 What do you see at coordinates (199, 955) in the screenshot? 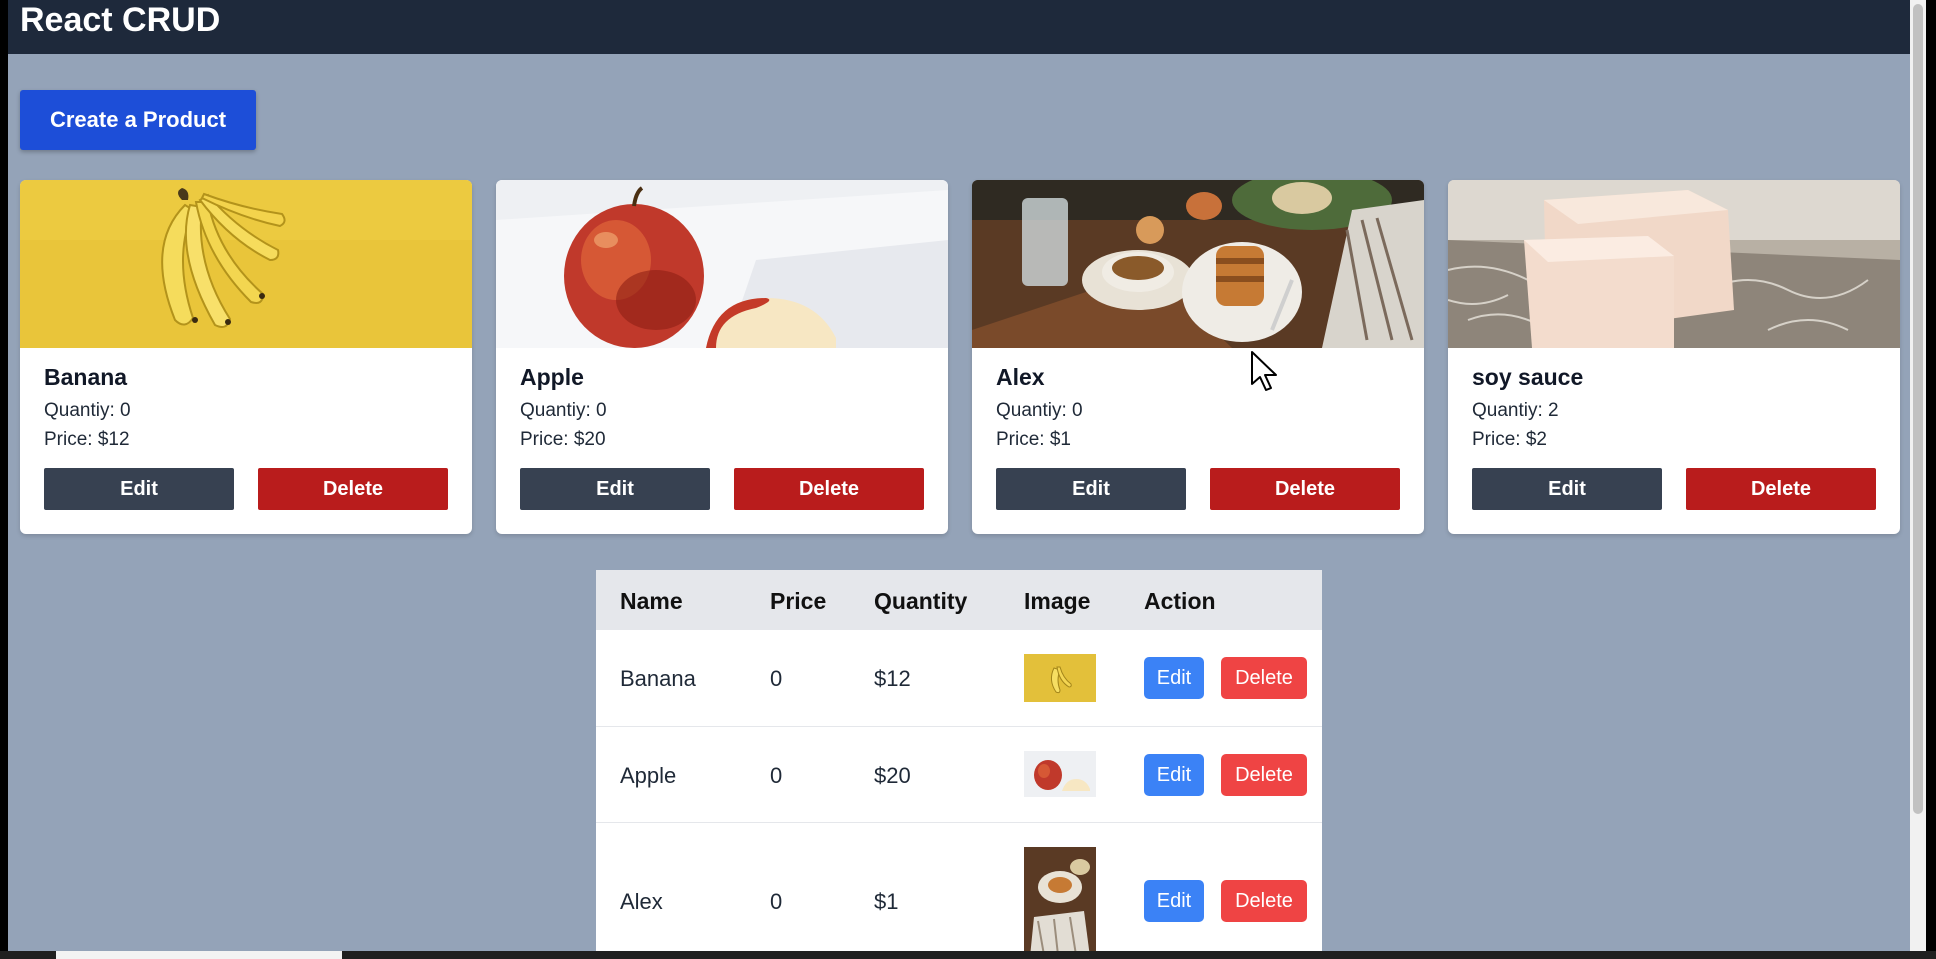
I see `taskbar-item` at bounding box center [199, 955].